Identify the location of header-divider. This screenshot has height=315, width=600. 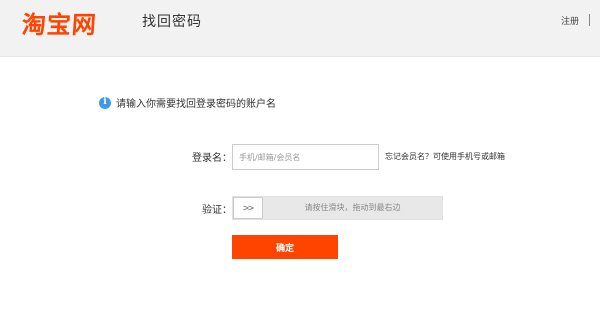
(589, 20).